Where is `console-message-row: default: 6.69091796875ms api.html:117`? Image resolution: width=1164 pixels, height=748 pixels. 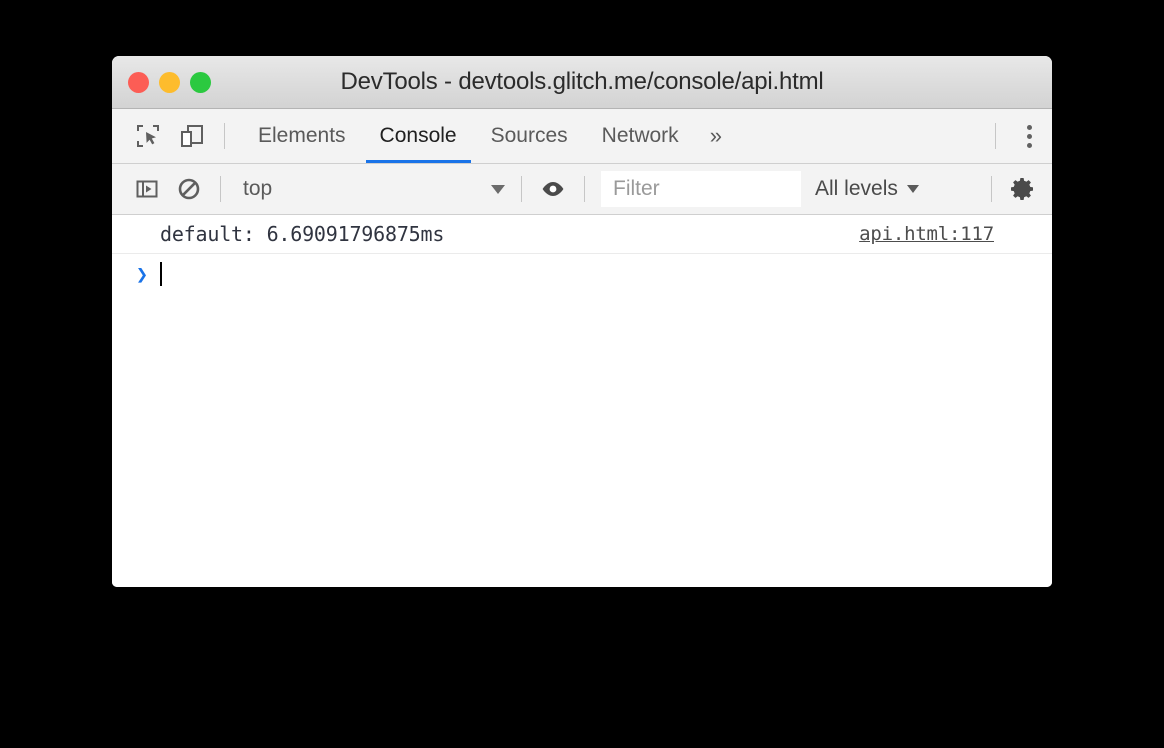 console-message-row: default: 6.69091796875ms api.html:117 is located at coordinates (582, 234).